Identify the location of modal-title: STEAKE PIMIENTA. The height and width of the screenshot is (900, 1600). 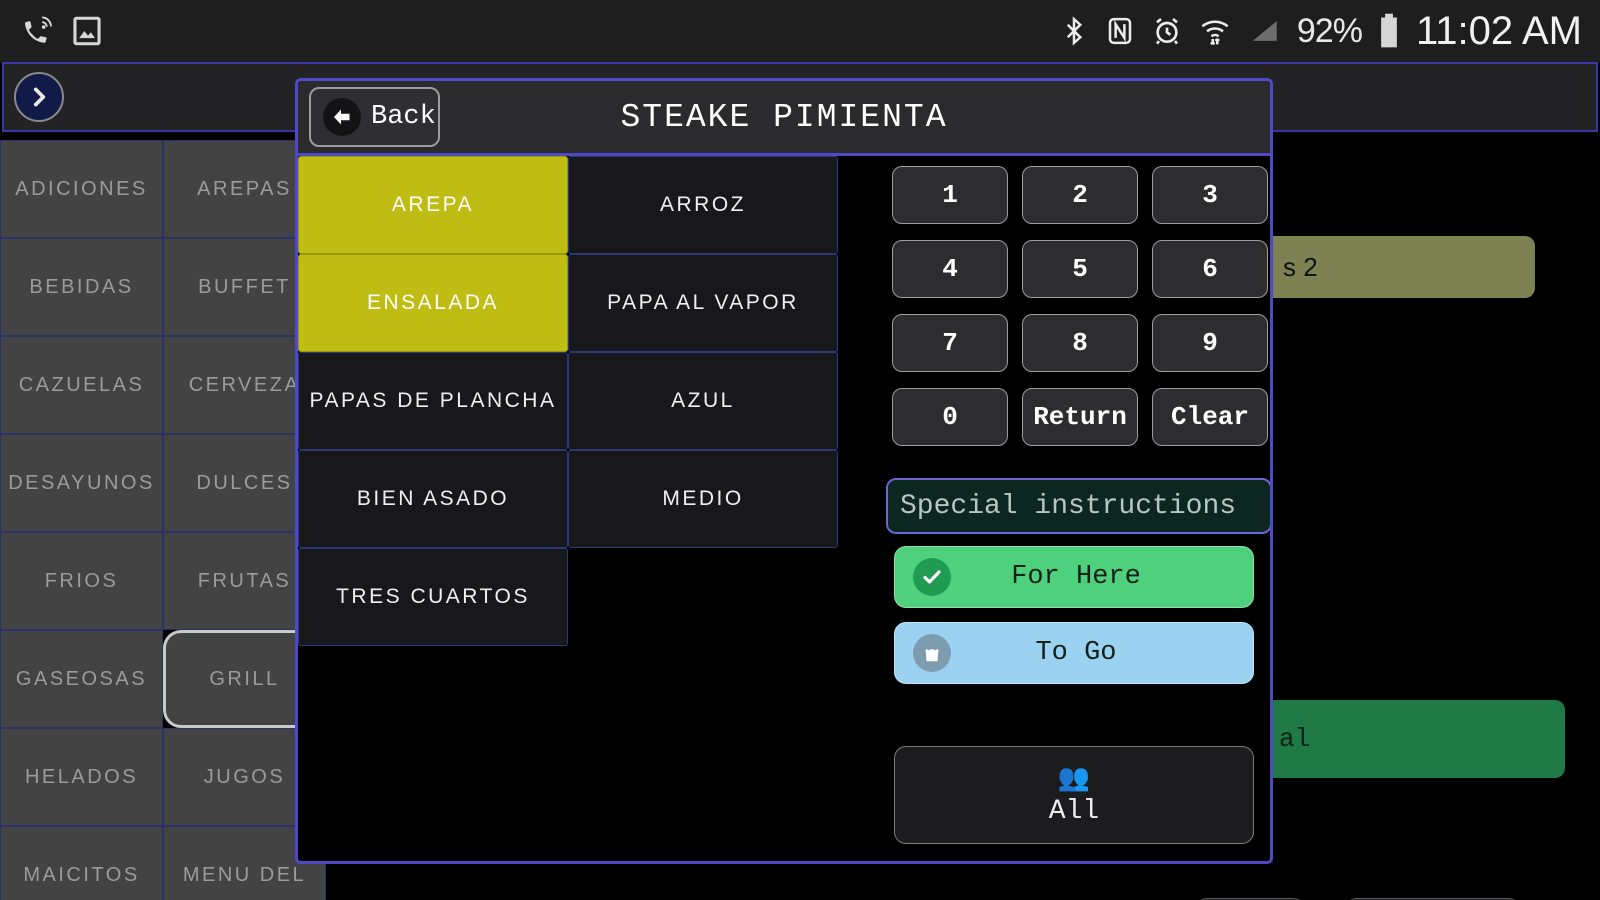
(784, 117).